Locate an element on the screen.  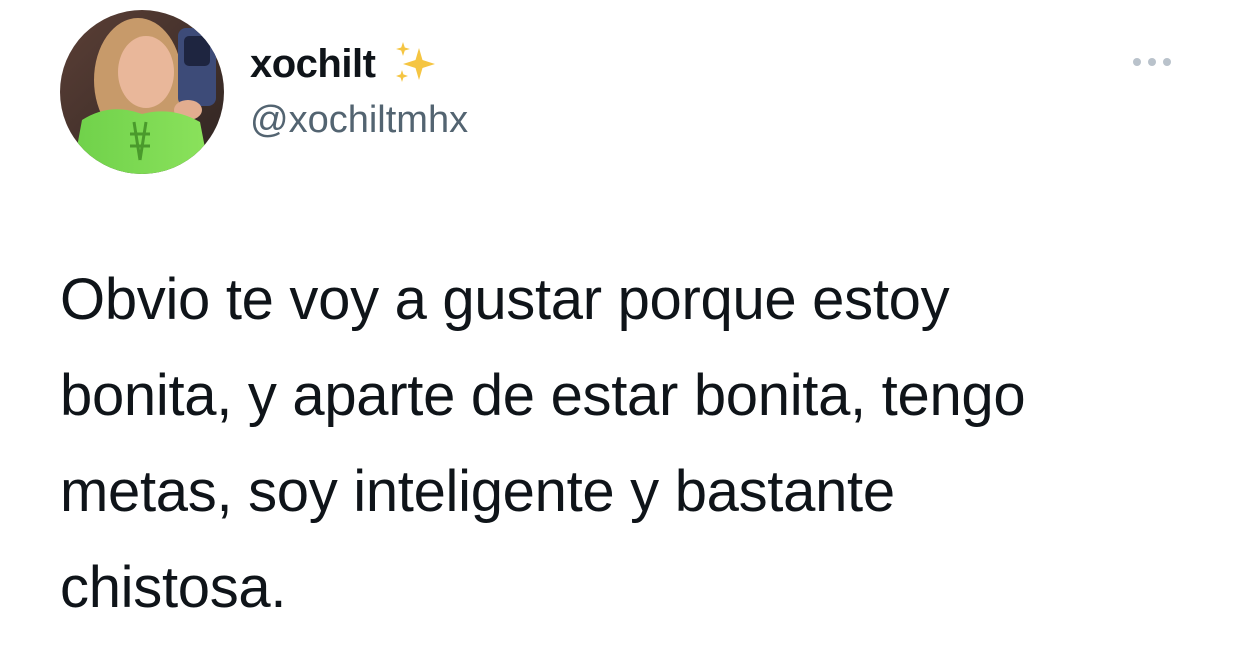
sparkles-icon is located at coordinates (415, 64).